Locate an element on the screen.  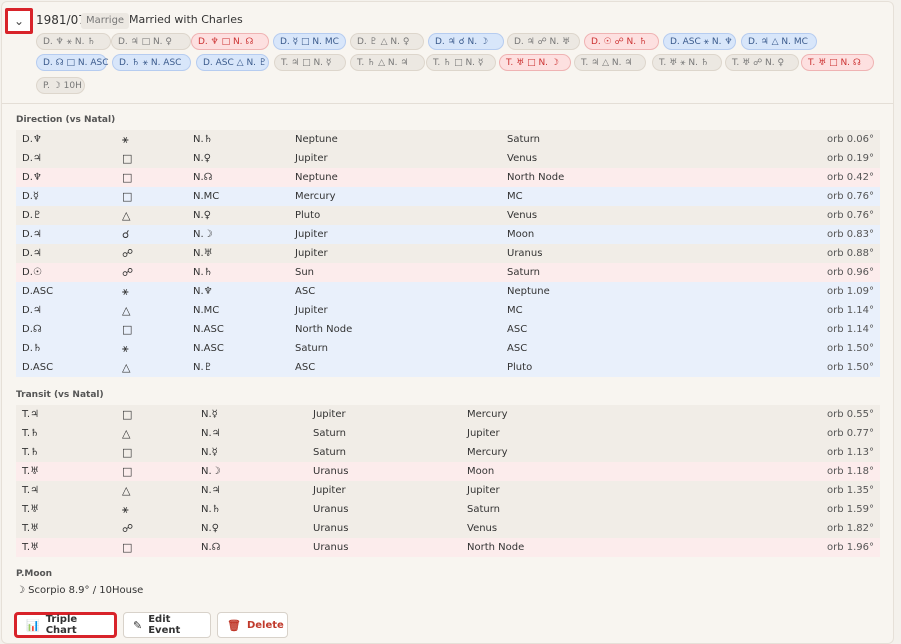
planet-to: MC is located at coordinates (515, 310).